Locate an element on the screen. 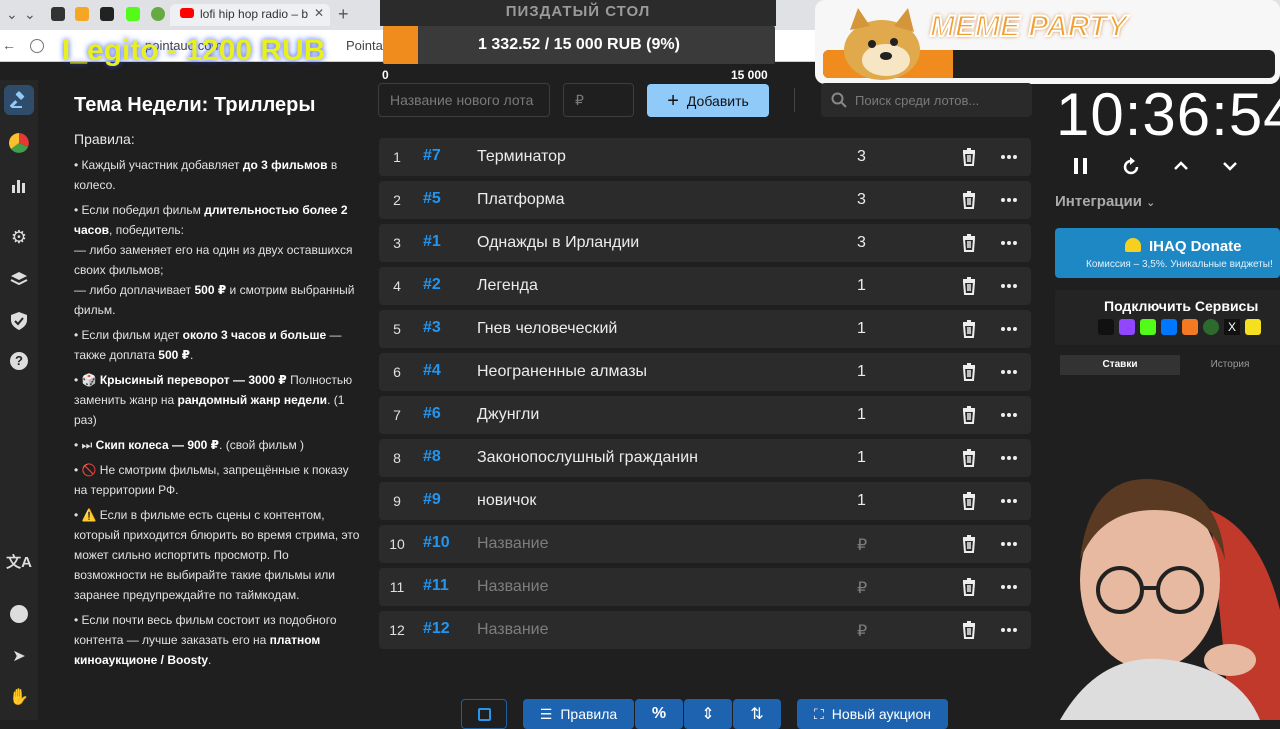 Image resolution: width=1280 pixels, height=729 pixels. tab-history: История is located at coordinates (1230, 365).